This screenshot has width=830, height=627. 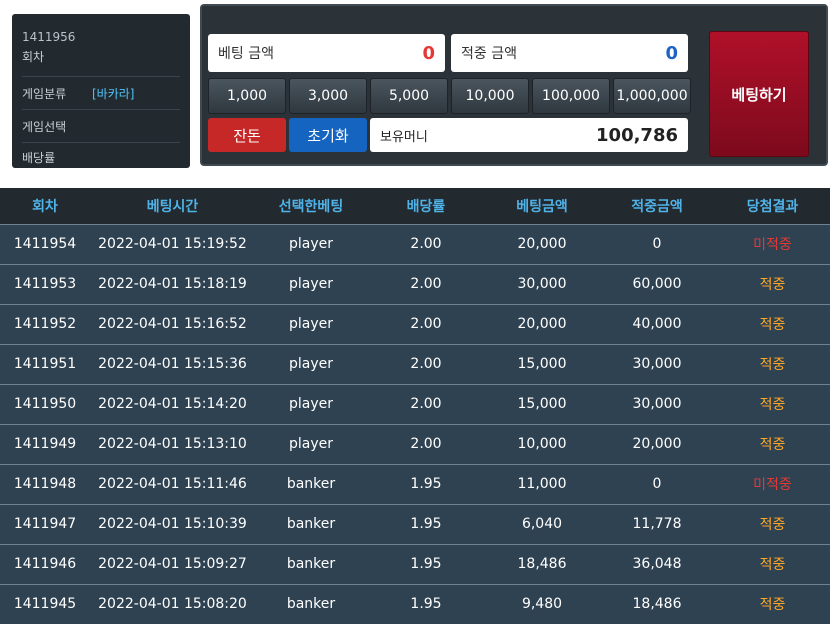 I want to click on cell-bet-time: 2022-04-01 15:08:20, so click(x=172, y=604).